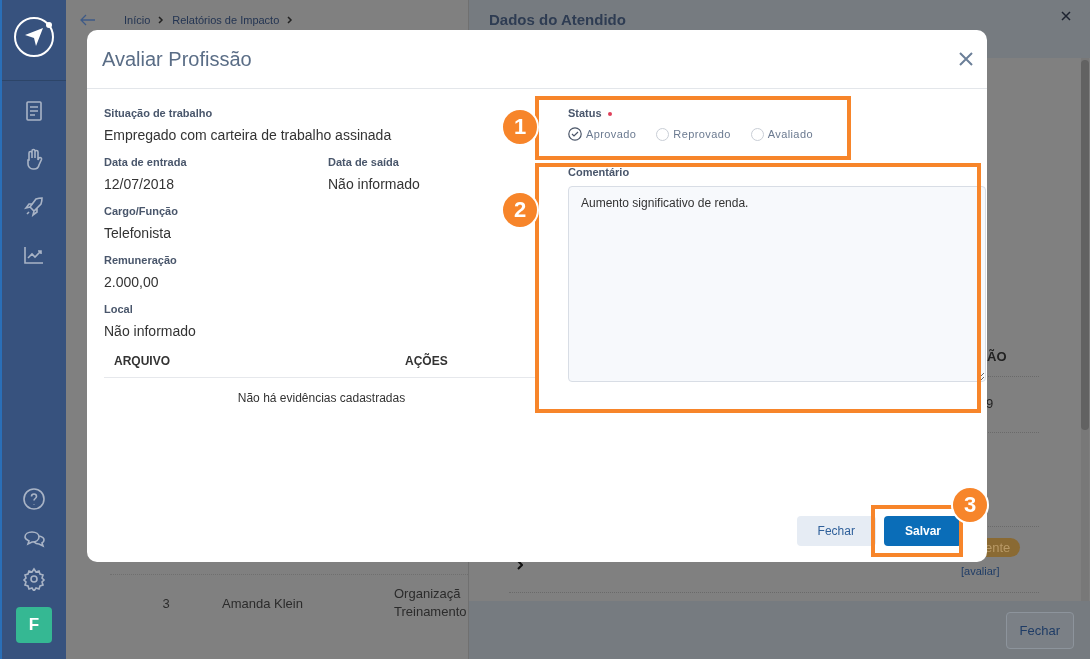  What do you see at coordinates (1039, 630) in the screenshot?
I see `close-button: Fechar` at bounding box center [1039, 630].